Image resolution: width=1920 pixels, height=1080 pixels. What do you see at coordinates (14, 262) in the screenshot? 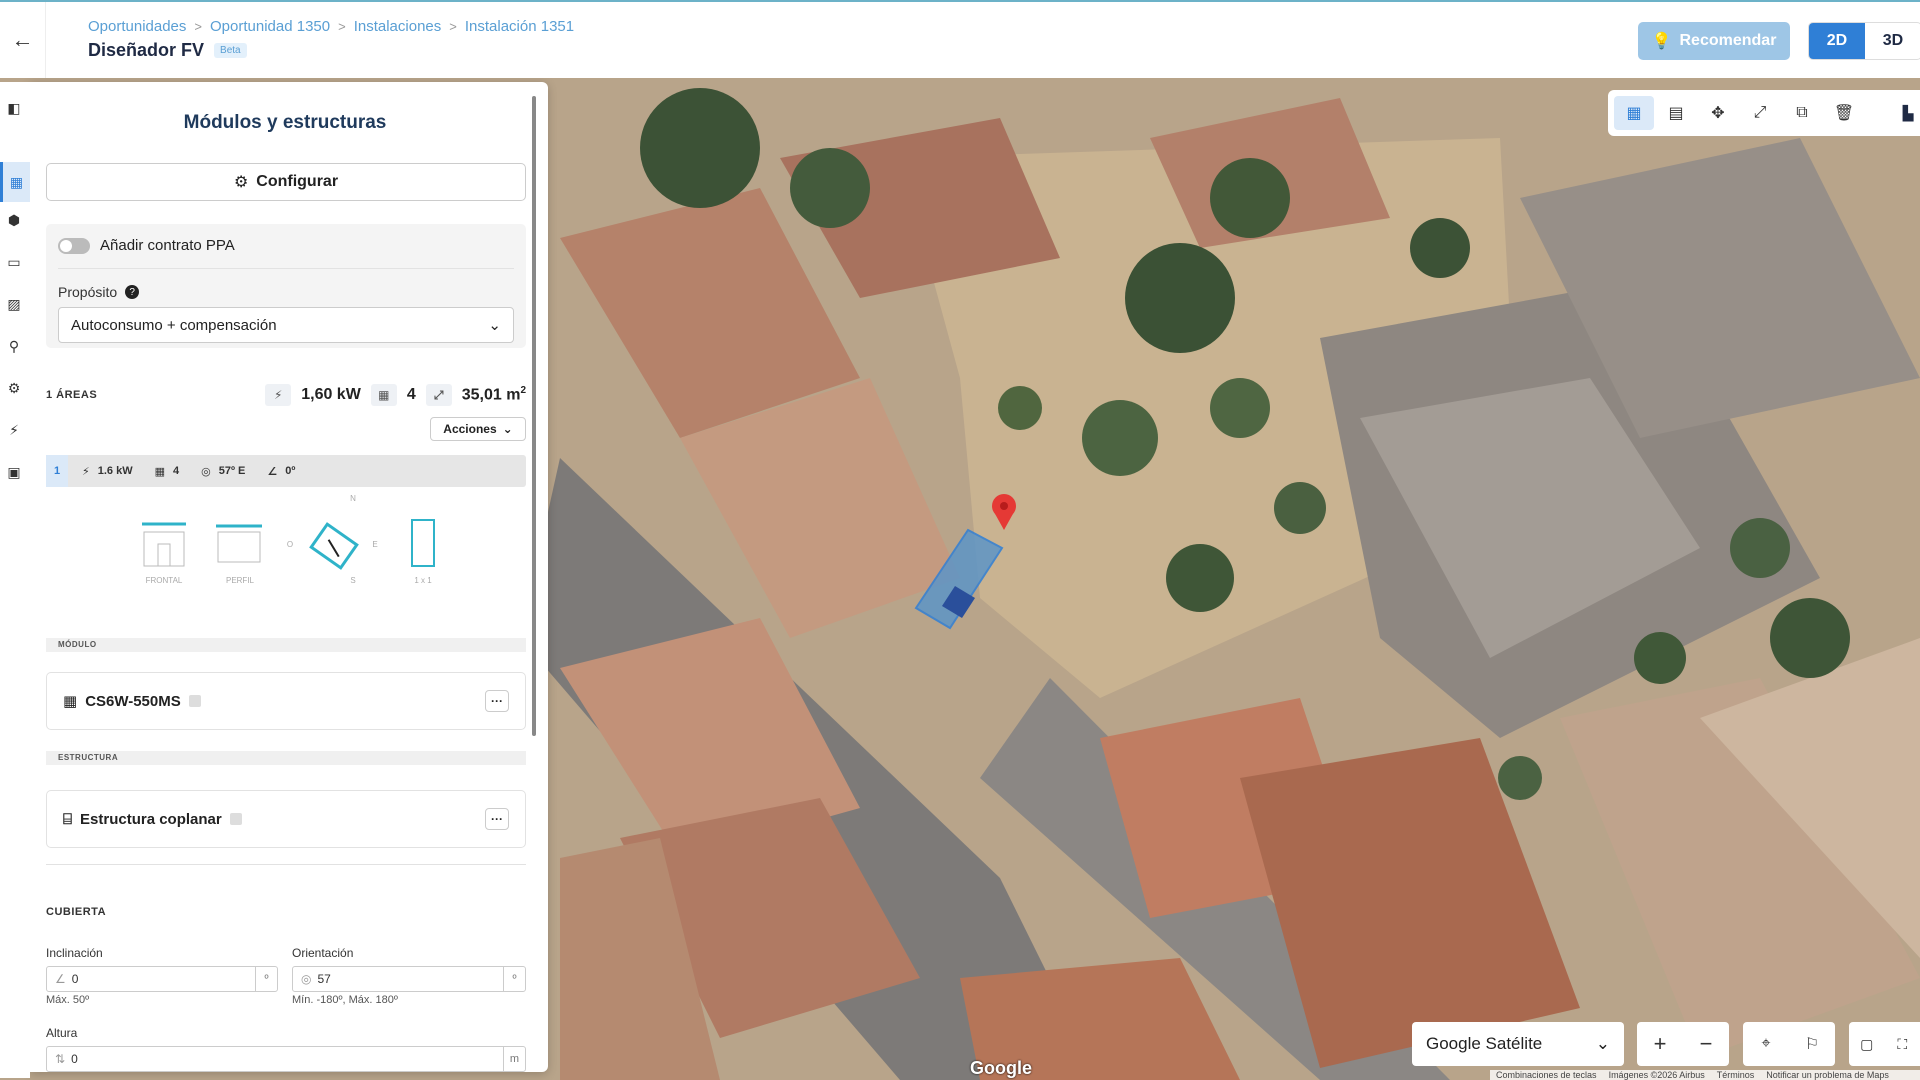
I see `battery-tool-icon: ▭` at bounding box center [14, 262].